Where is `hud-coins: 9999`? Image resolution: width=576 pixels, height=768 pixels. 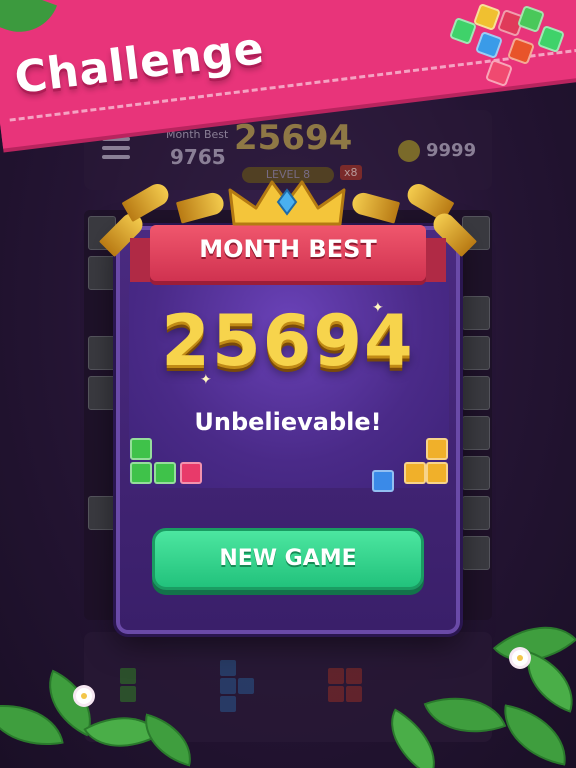 hud-coins: 9999 is located at coordinates (451, 150).